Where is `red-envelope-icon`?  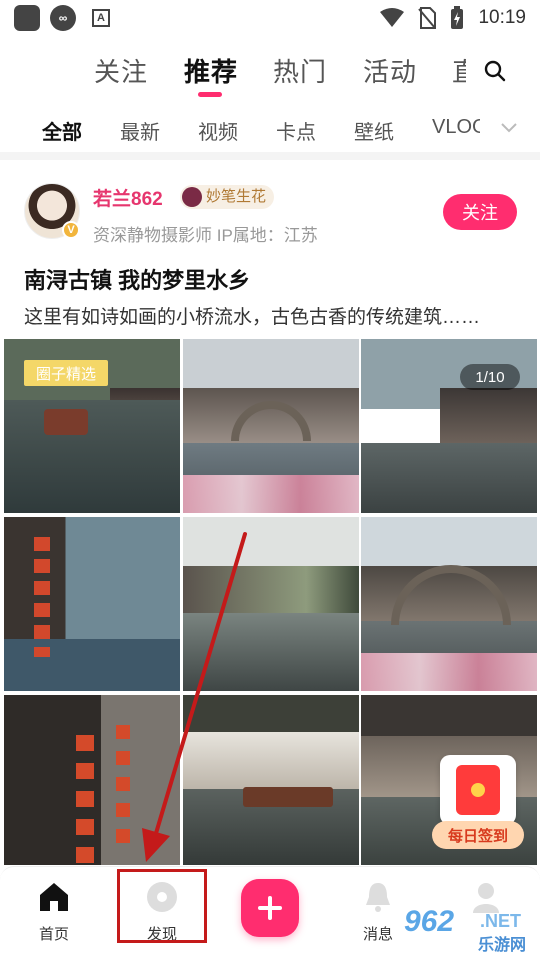 red-envelope-icon is located at coordinates (478, 790).